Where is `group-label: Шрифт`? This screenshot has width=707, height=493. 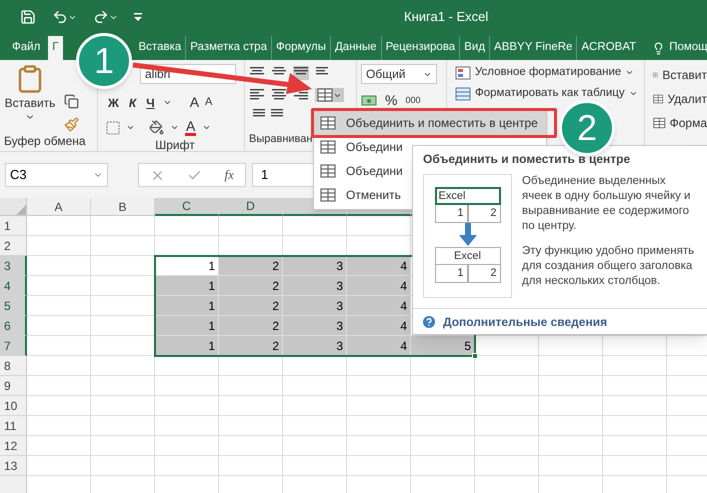 group-label: Шрифт is located at coordinates (175, 145).